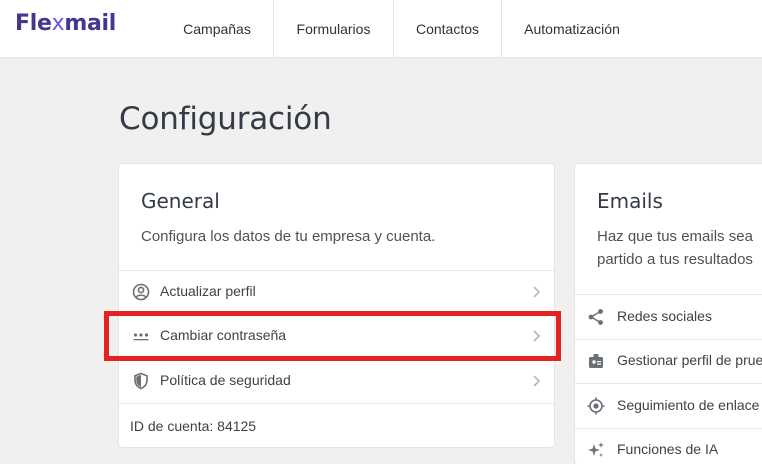  What do you see at coordinates (90, 23) in the screenshot?
I see `logo-text-end: mail` at bounding box center [90, 23].